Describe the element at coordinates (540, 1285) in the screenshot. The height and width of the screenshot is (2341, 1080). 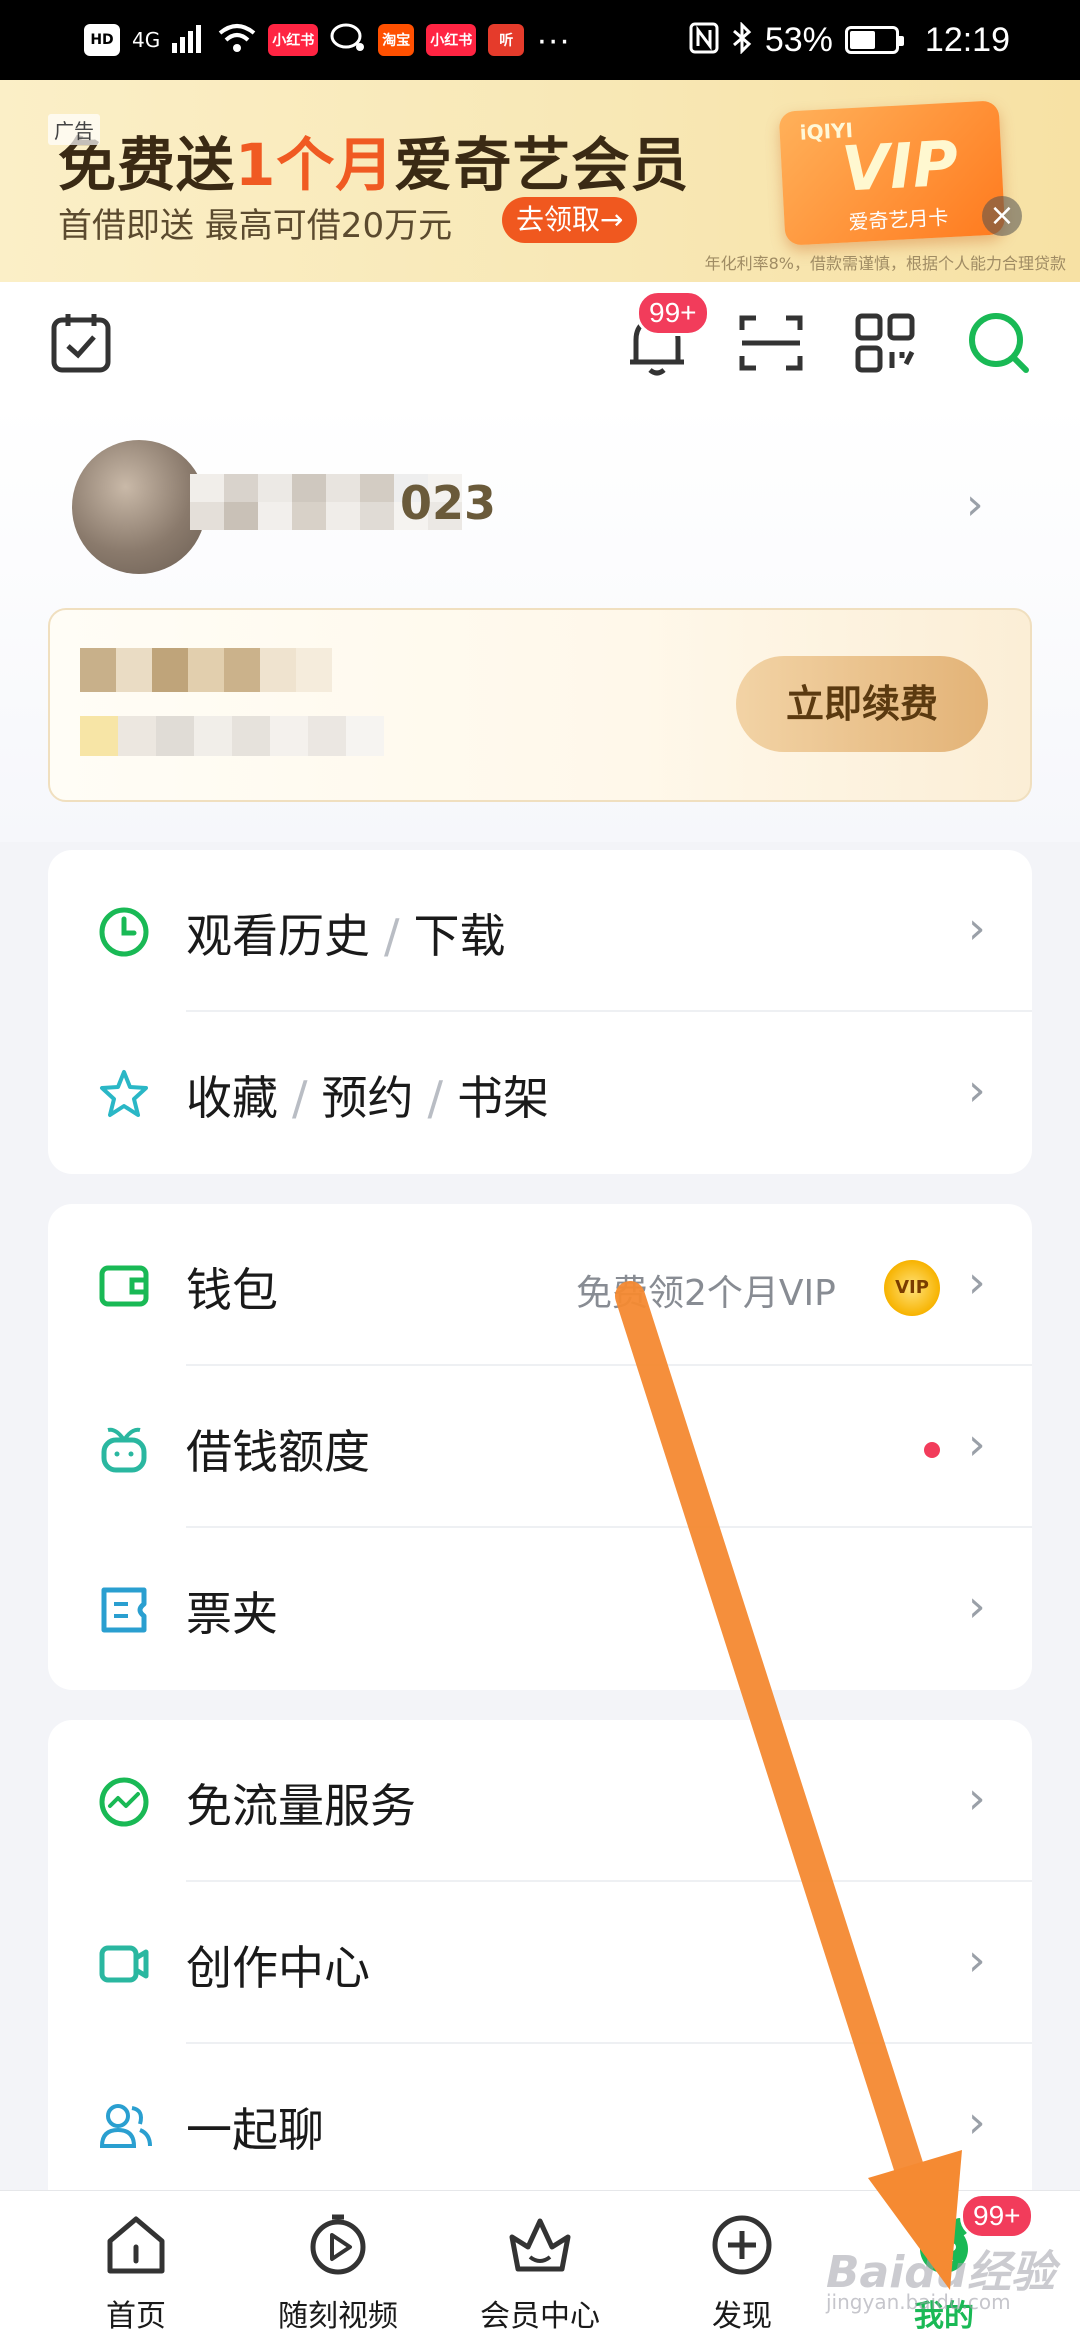
I see `menu-row-wallet: 钱包 免费领2个月VIP VIP ›` at that location.